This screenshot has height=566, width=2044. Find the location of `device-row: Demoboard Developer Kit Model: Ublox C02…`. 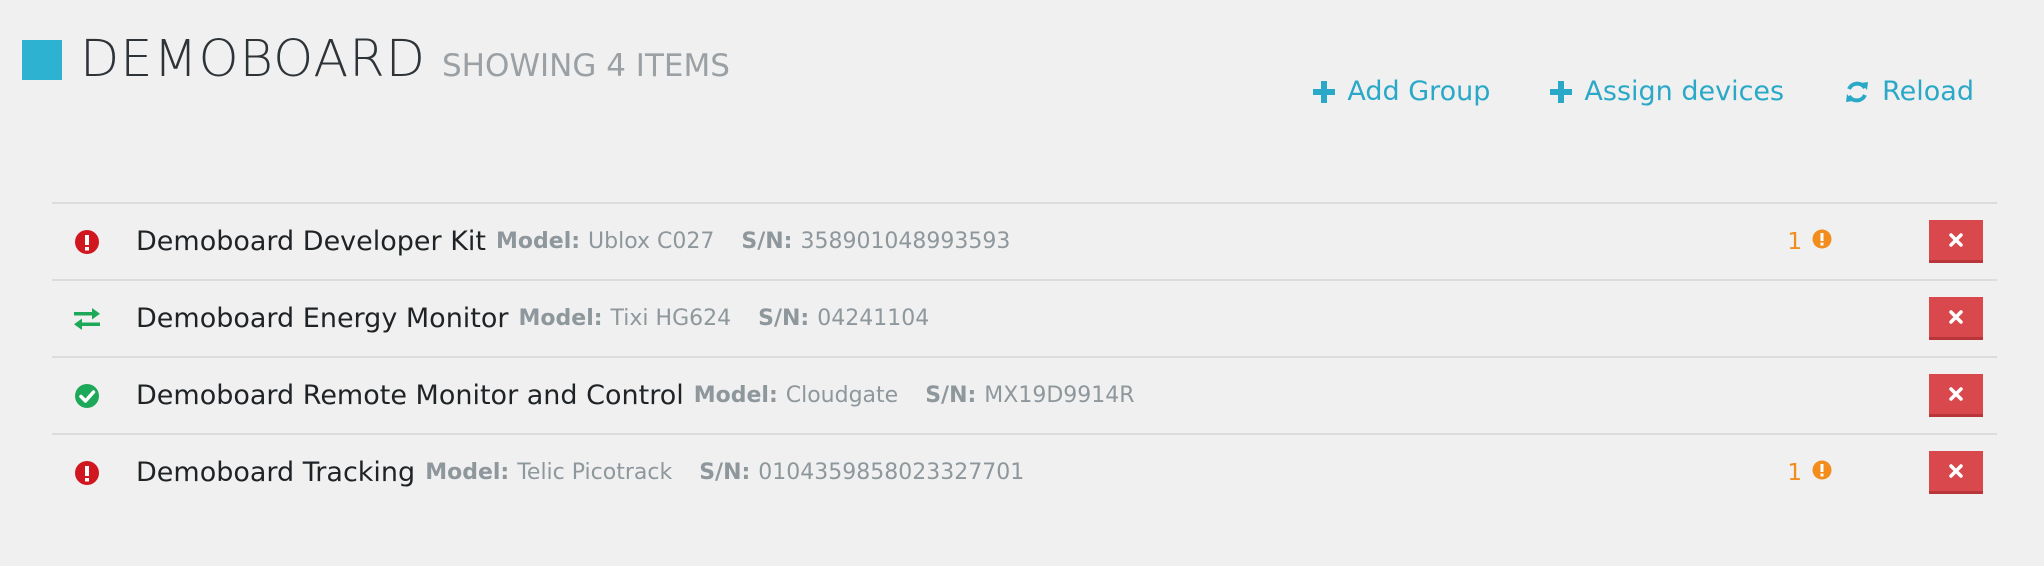

device-row: Demoboard Developer Kit Model: Ublox C02… is located at coordinates (1024, 240).